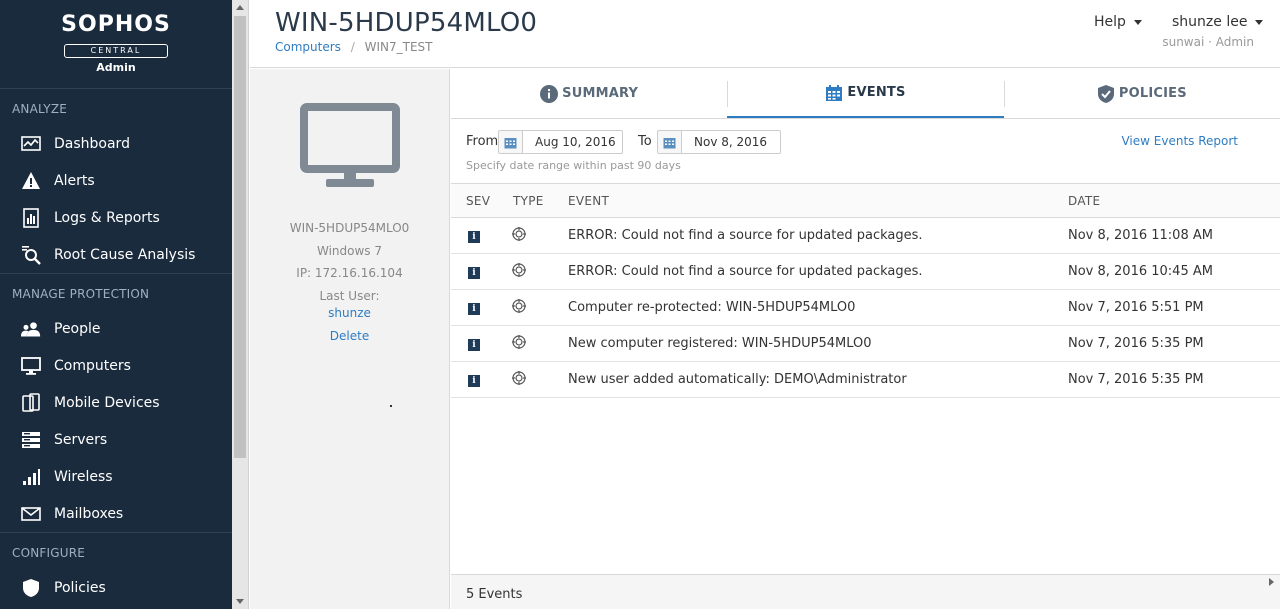  I want to click on sidebar-item-label: Mailboxes, so click(89, 513).